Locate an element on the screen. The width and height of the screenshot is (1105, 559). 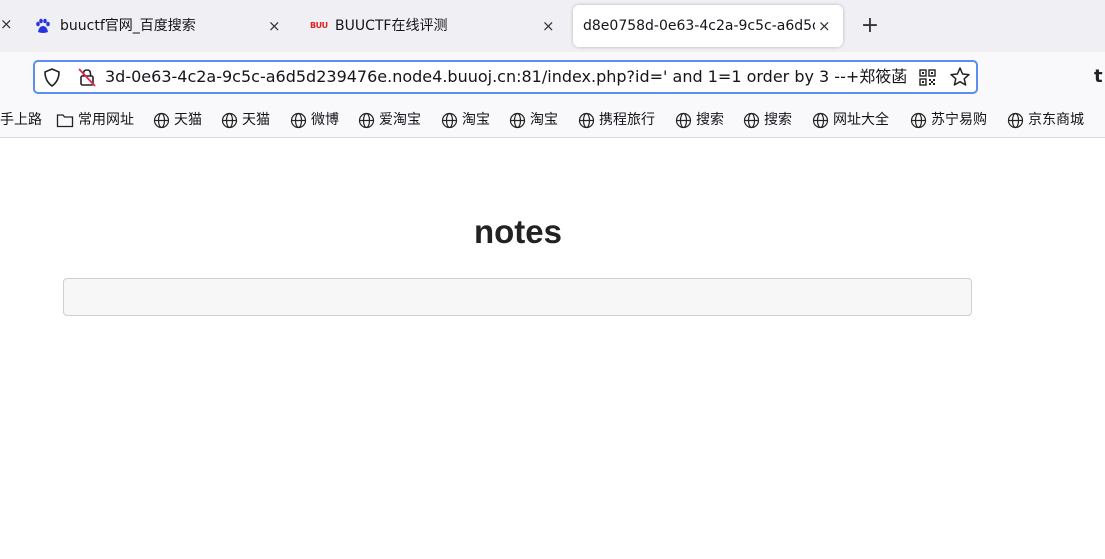
bookmark-label: 携程旅行 is located at coordinates (627, 120).